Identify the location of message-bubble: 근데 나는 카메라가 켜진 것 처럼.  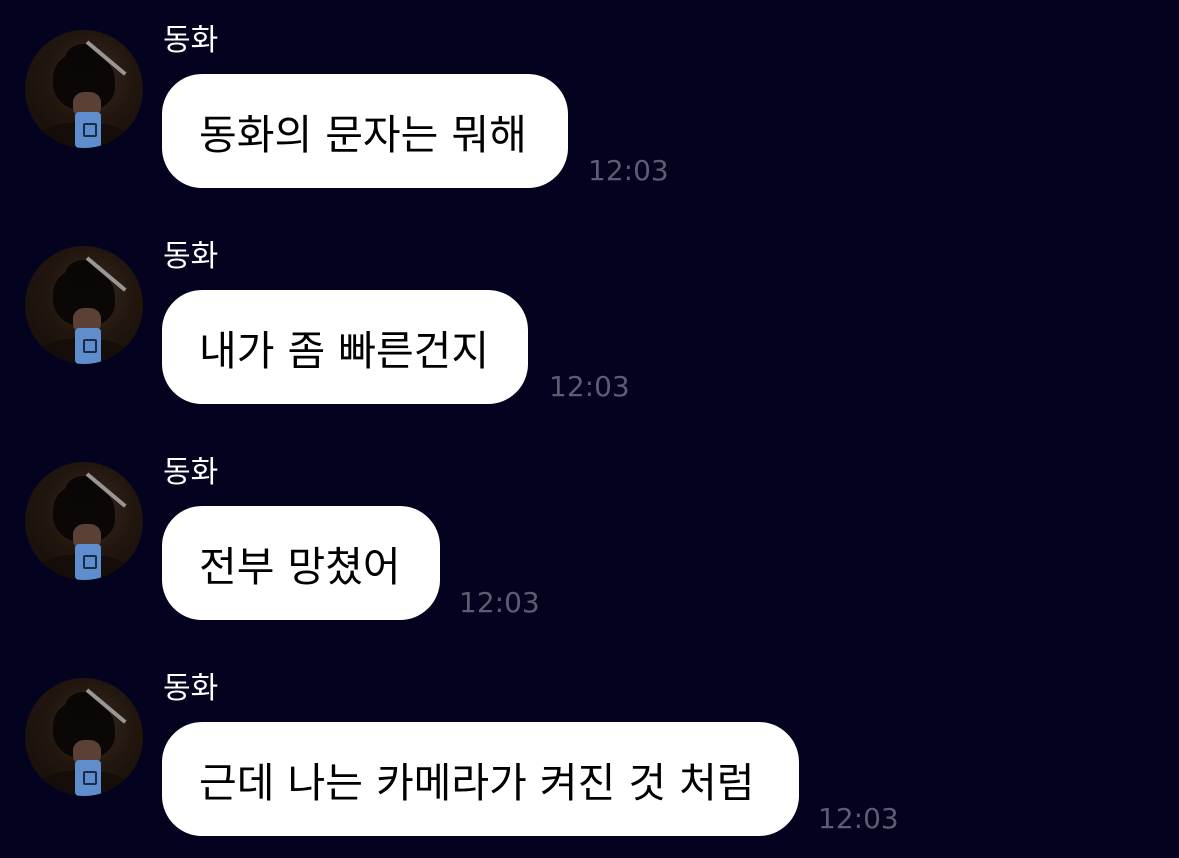
(480, 779).